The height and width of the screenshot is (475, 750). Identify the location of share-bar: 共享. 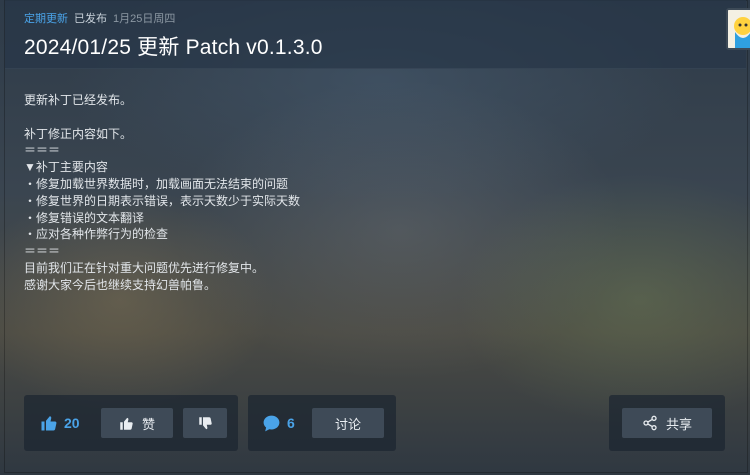
(667, 423).